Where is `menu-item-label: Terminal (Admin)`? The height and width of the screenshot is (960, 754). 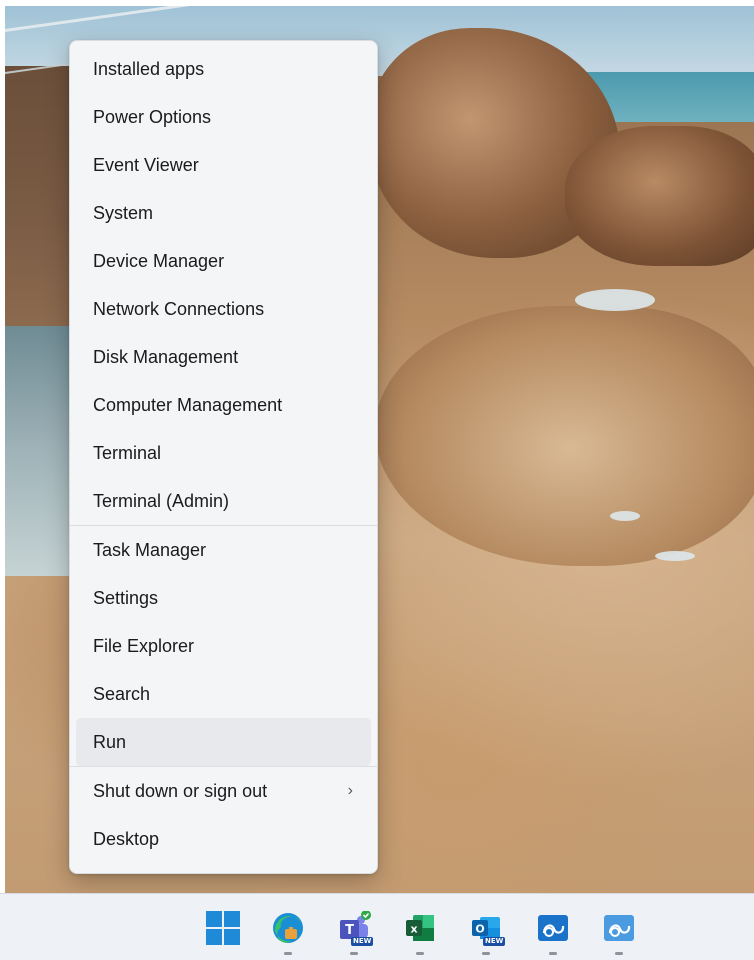
menu-item-label: Terminal (Admin) is located at coordinates (161, 500).